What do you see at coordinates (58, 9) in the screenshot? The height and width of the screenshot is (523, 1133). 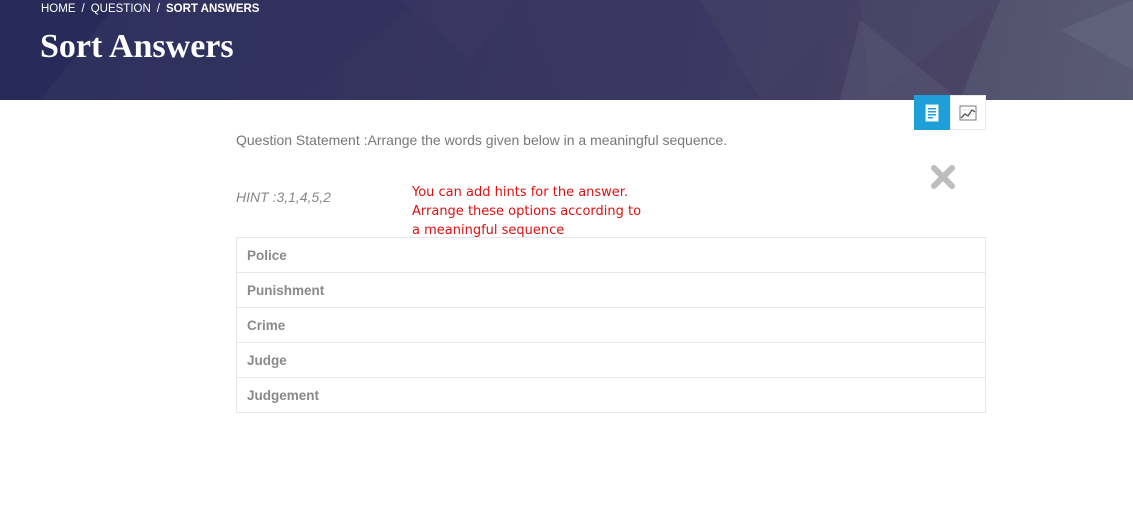 I see `breadcrumb-home-link: HOME` at bounding box center [58, 9].